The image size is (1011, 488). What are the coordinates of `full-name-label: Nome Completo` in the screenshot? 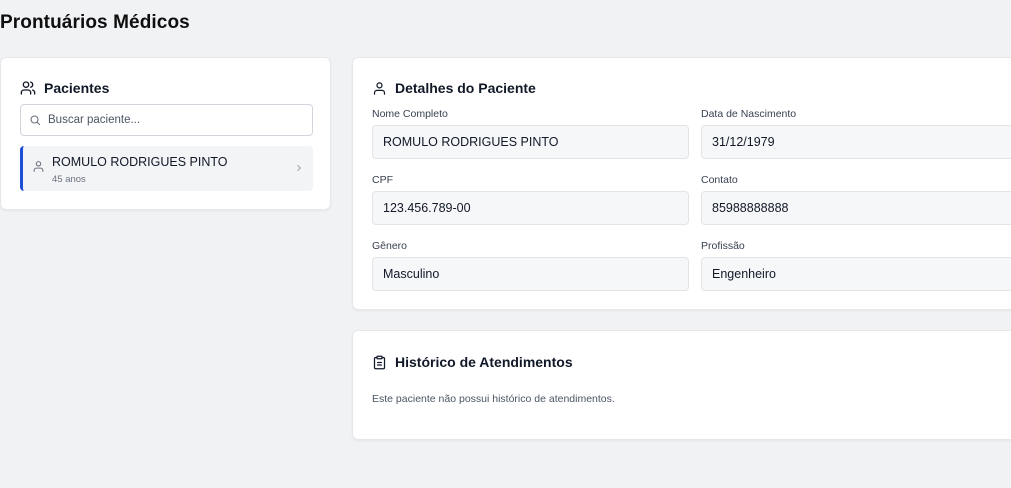 It's located at (410, 114).